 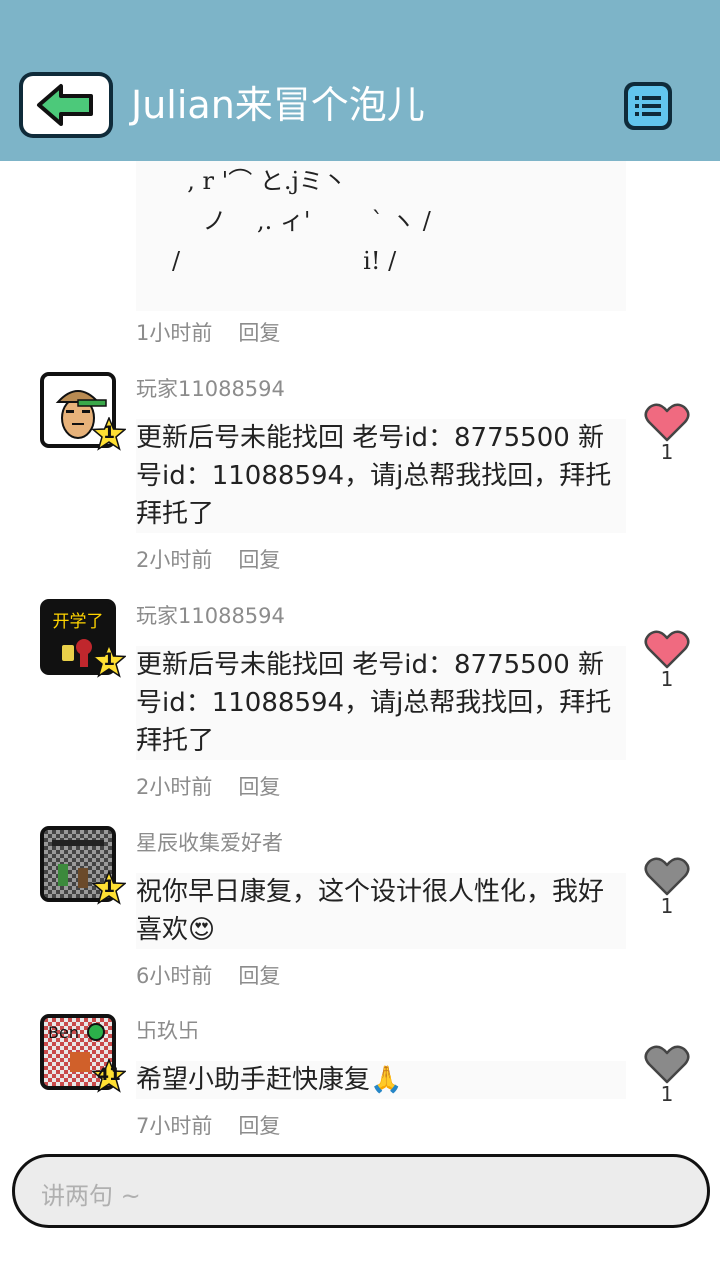 I want to click on top-app-bar: Julian来冒个泡儿, so click(x=360, y=80).